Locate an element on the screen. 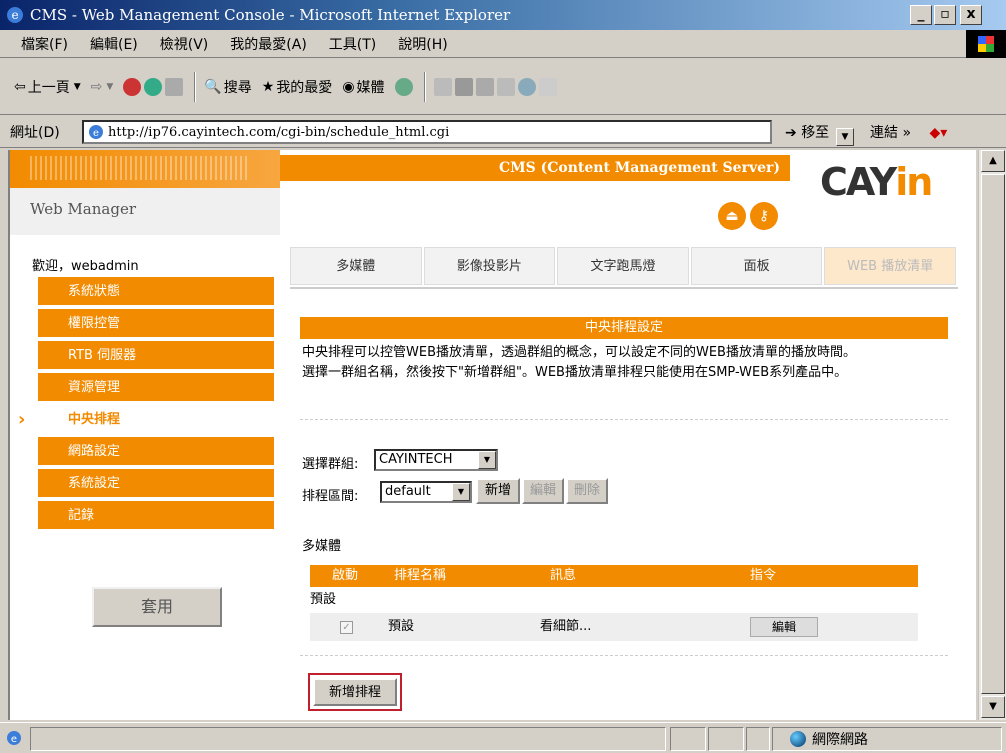  scroll-up-icon: ▲ is located at coordinates (993, 161).